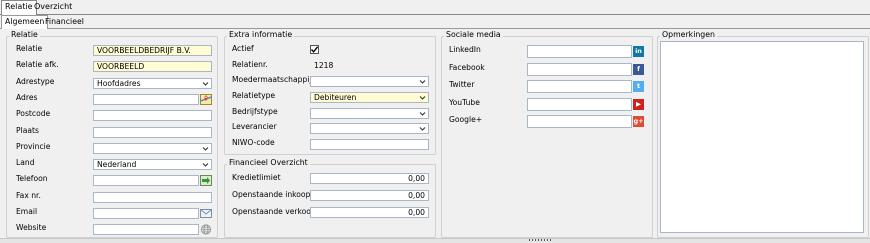 Image resolution: width=870 pixels, height=243 pixels. Describe the element at coordinates (152, 197) in the screenshot. I see `fax-input` at that location.